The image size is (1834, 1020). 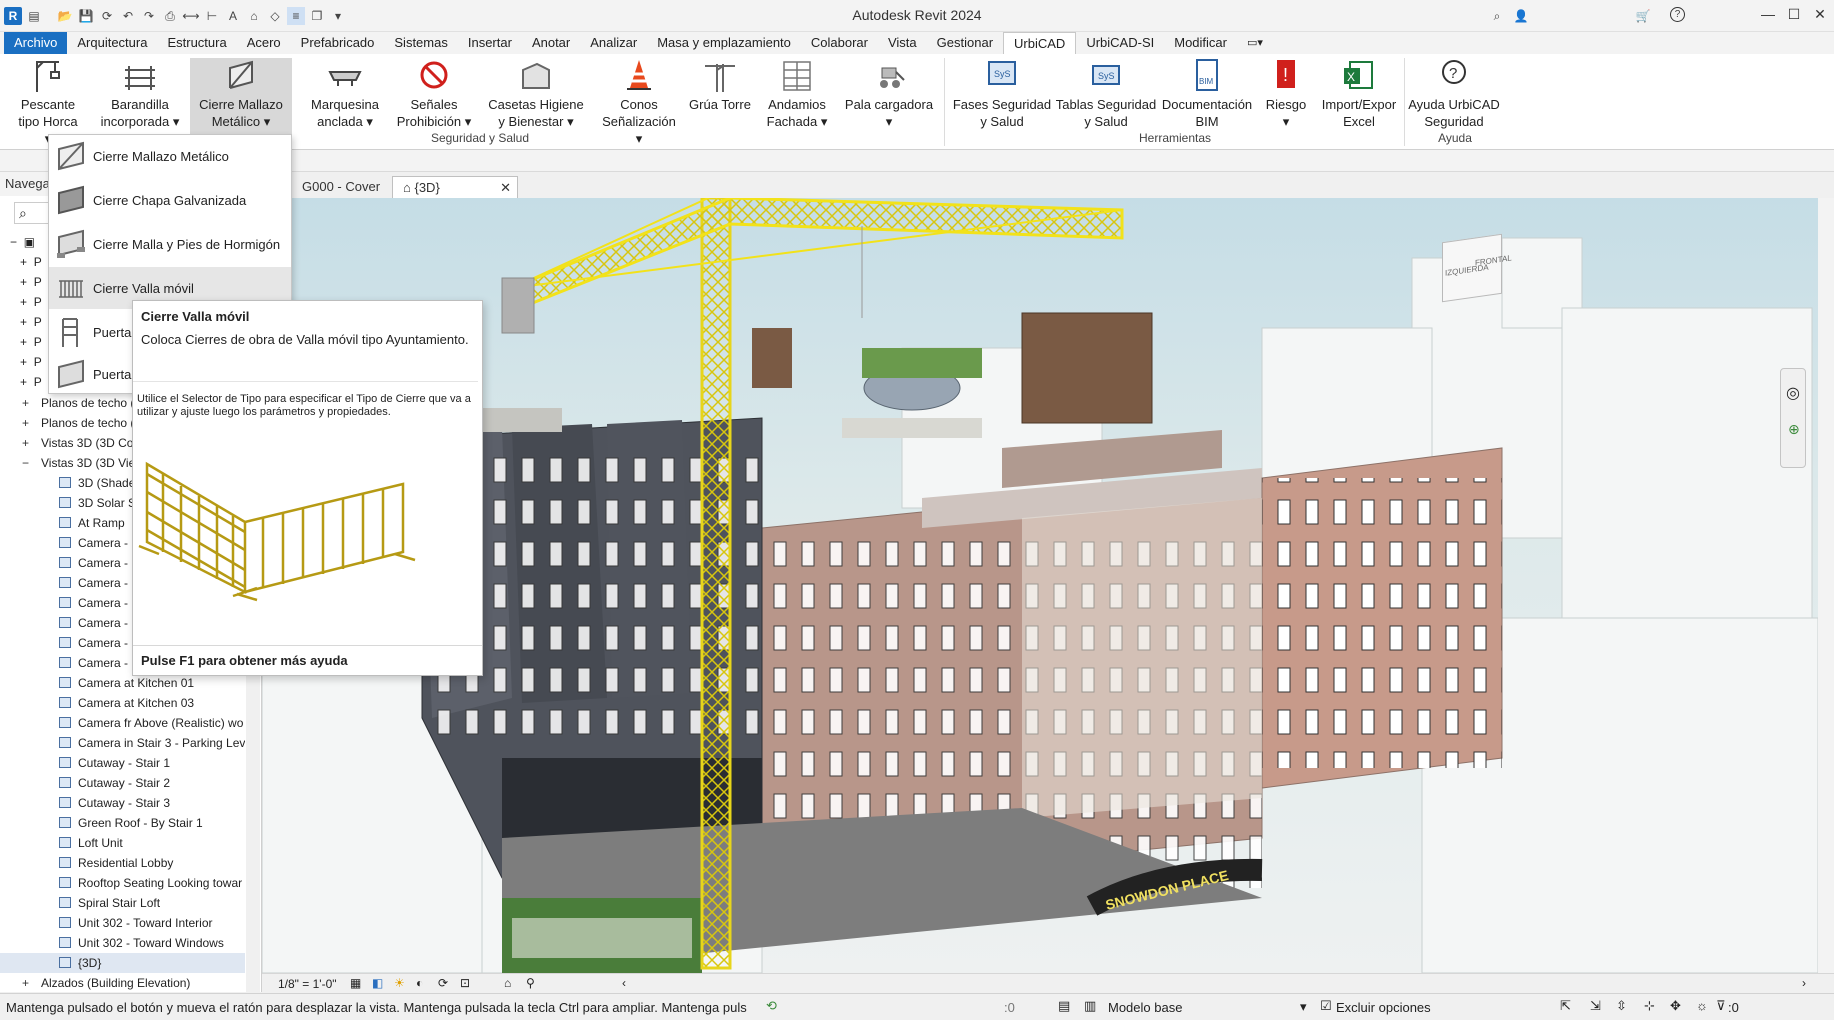 What do you see at coordinates (196, 43) in the screenshot?
I see `tab-estructura: Estructura` at bounding box center [196, 43].